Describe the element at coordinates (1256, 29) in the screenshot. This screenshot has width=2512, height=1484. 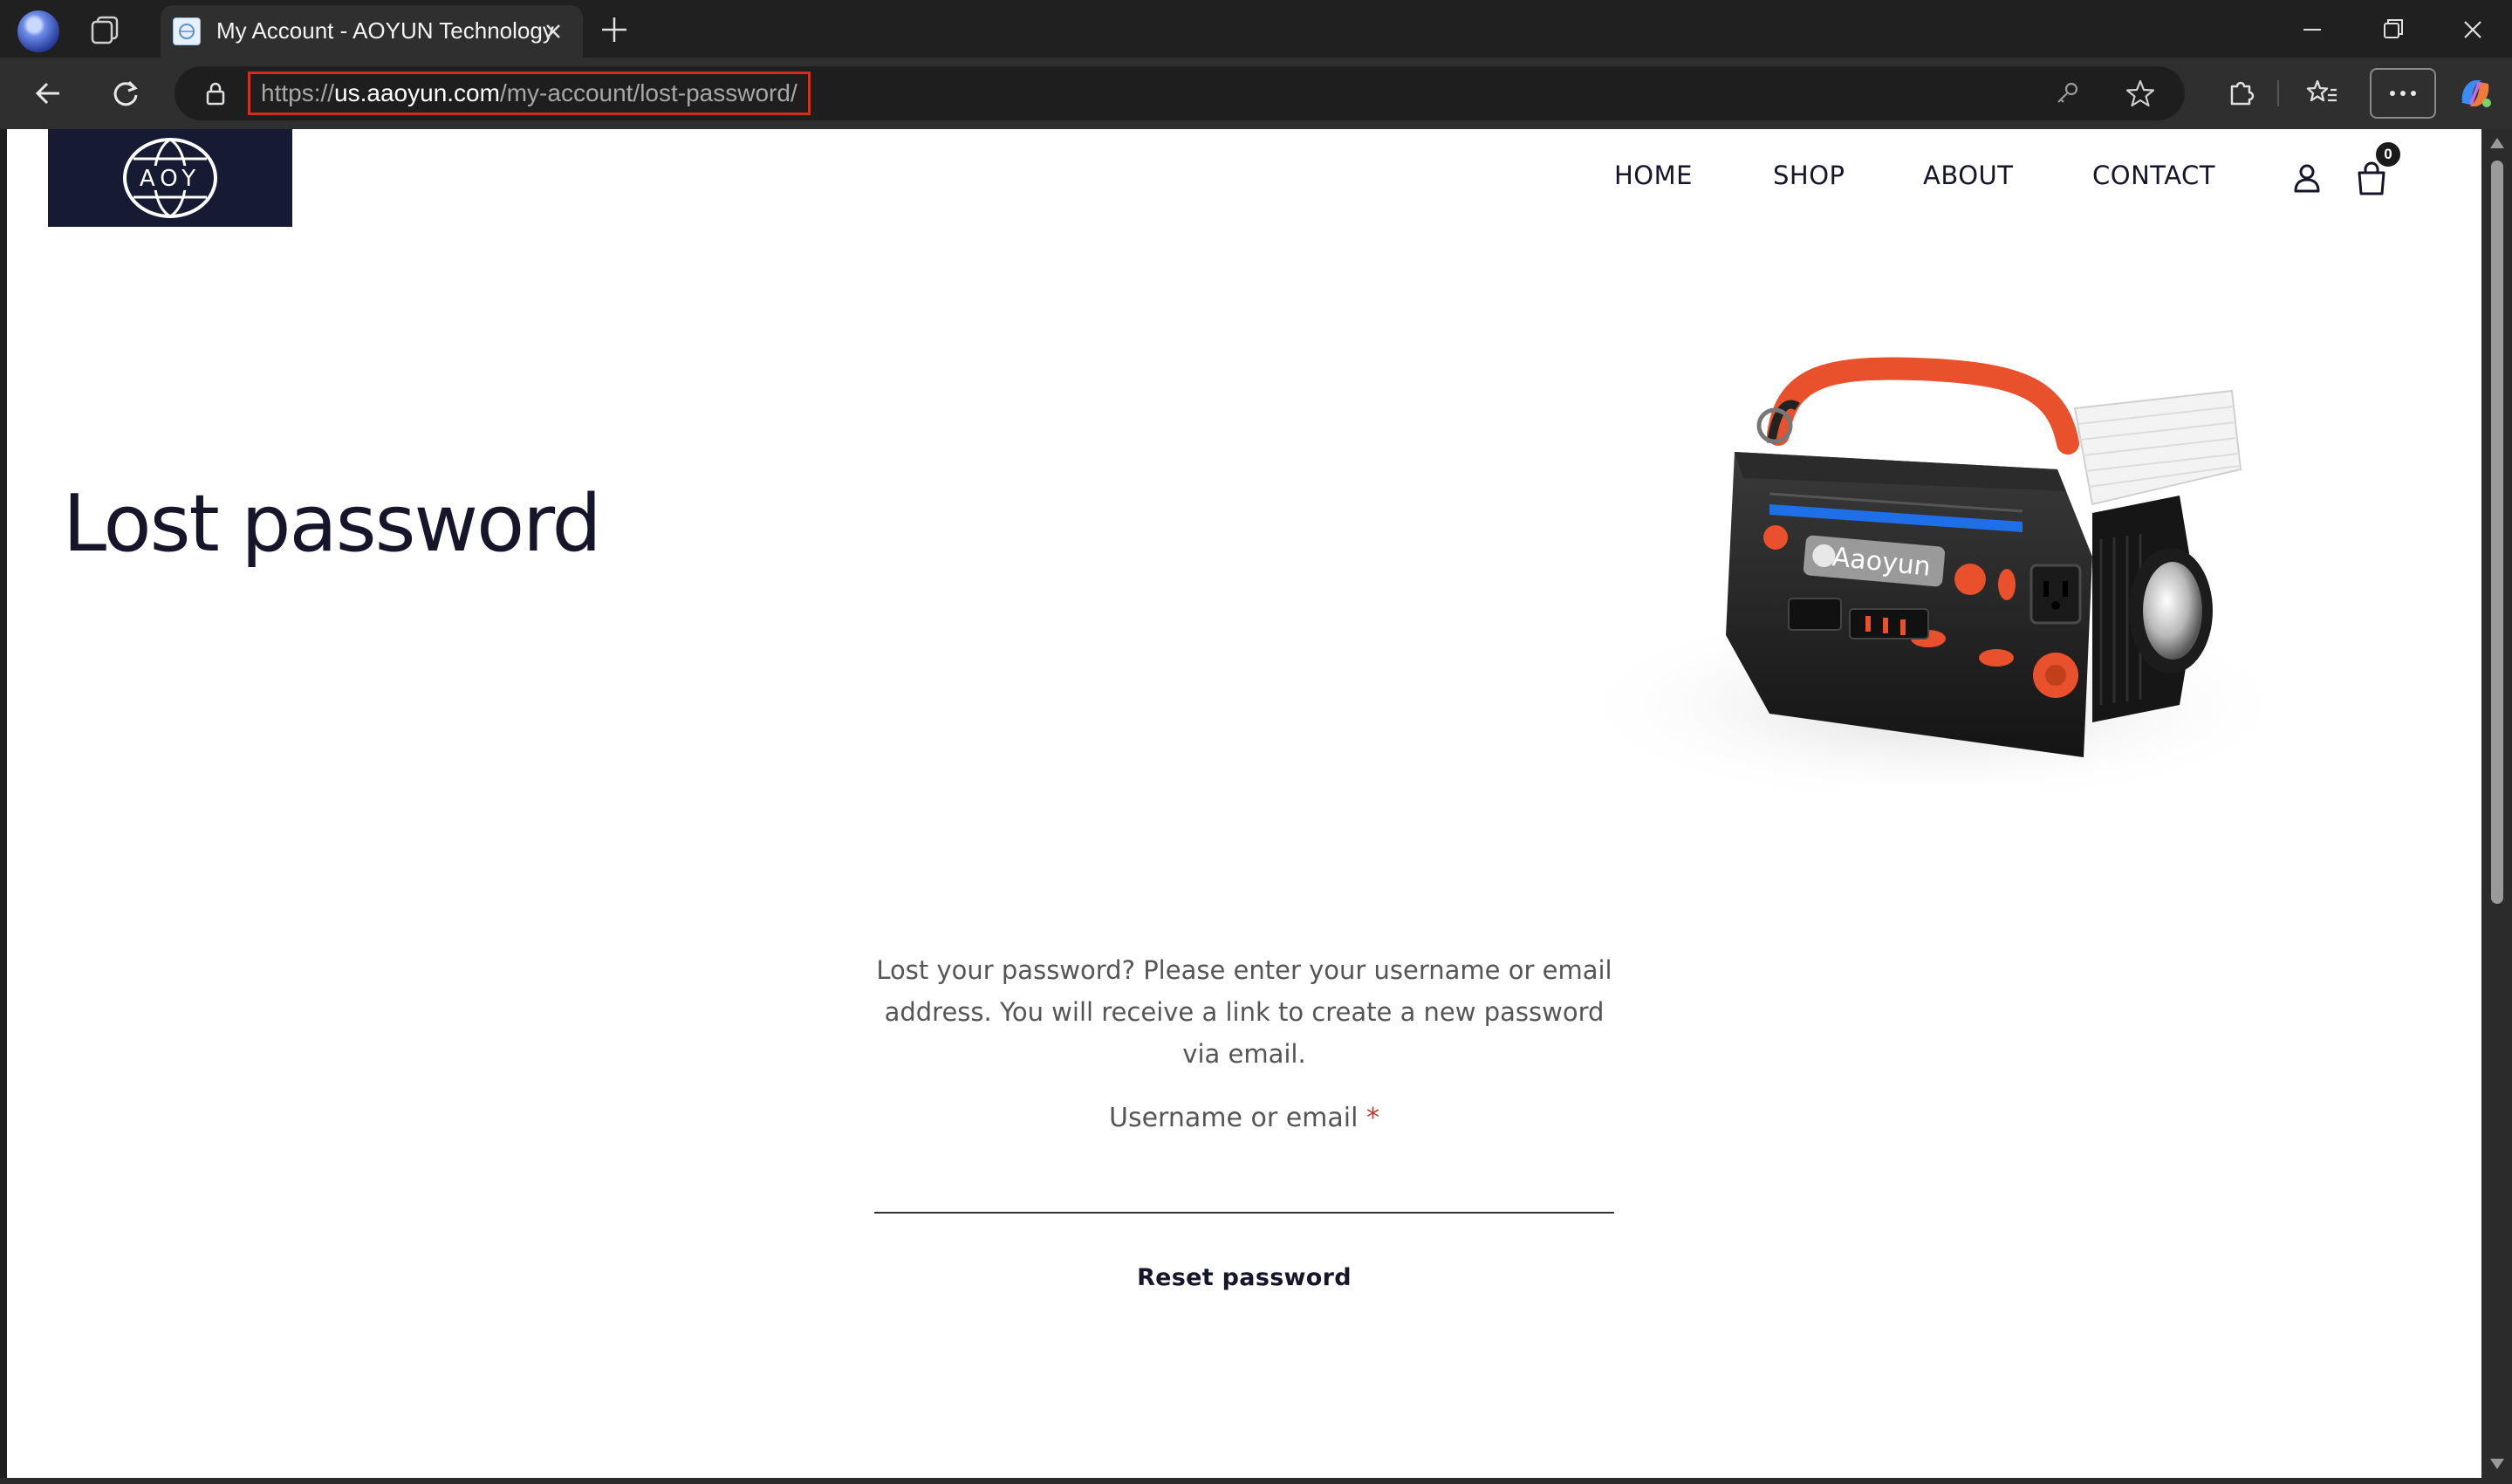
I see `browser-tab-strip: My Account - AOYUN Technology` at that location.